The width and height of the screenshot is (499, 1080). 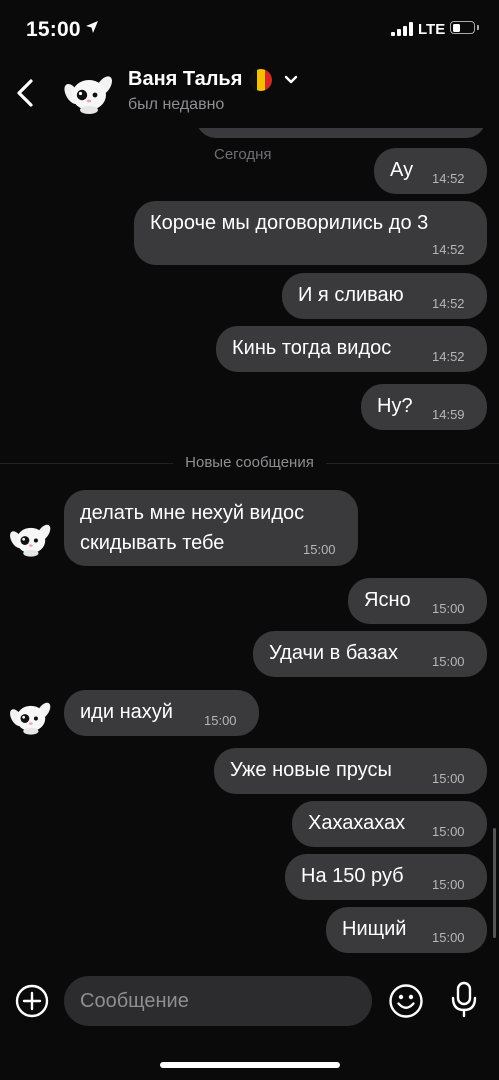 I want to click on belgium-flag-icon, so click(x=261, y=80).